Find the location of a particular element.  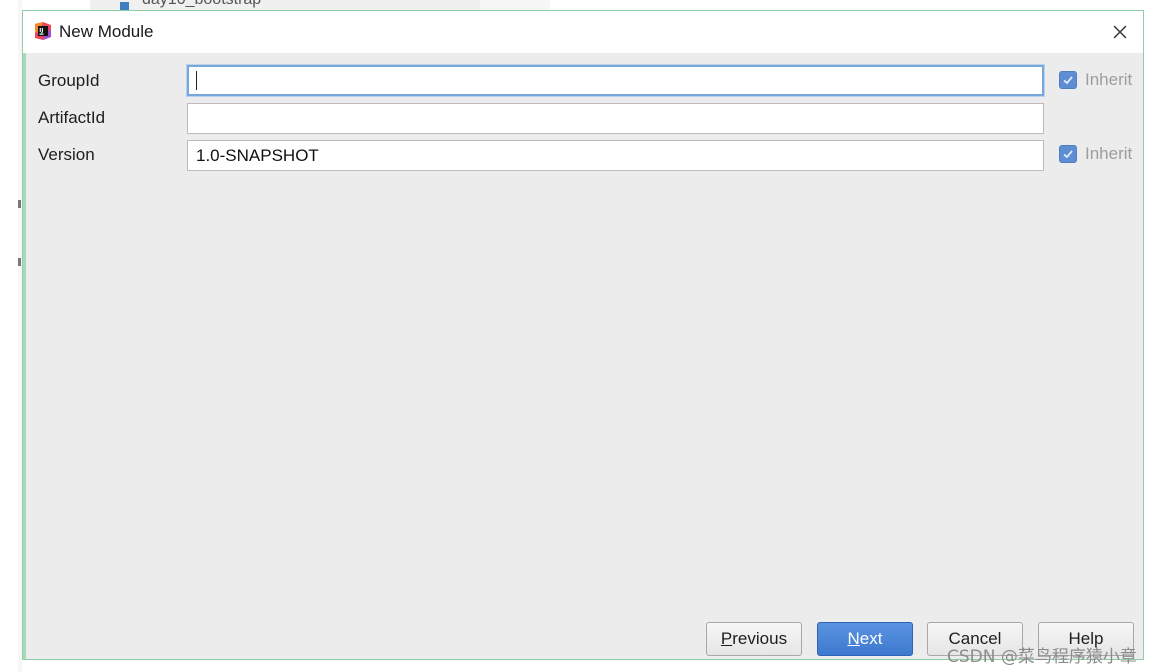

previous-button: Previous is located at coordinates (754, 639).